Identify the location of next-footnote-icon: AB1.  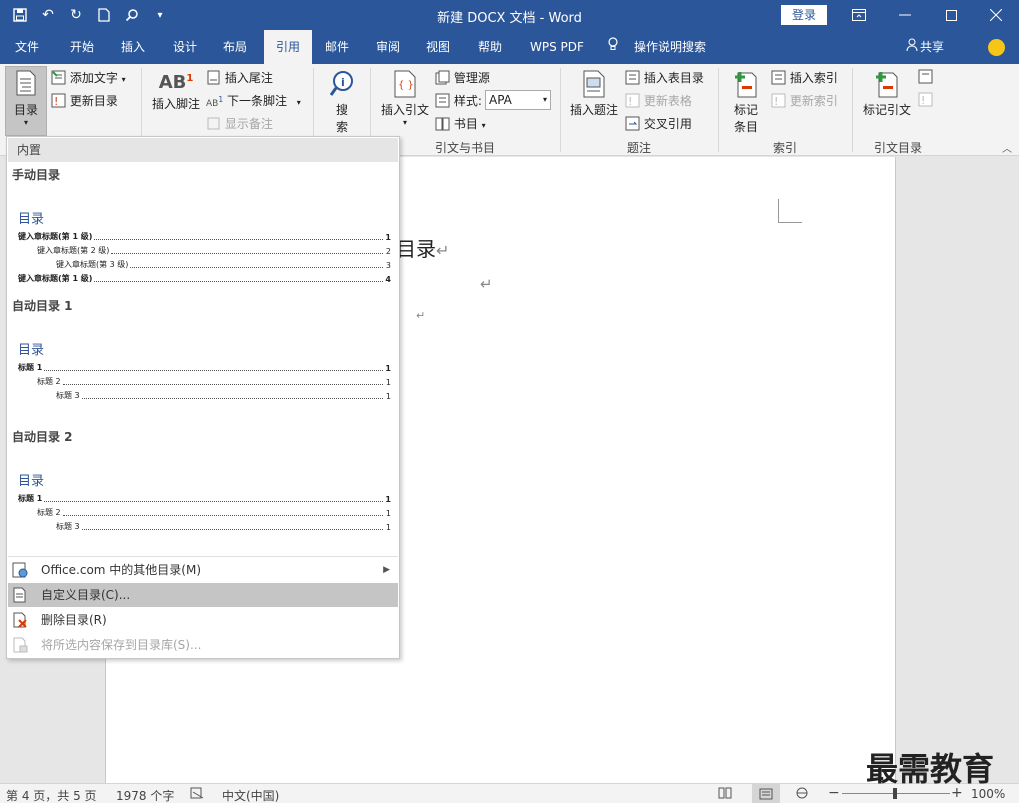
(215, 101).